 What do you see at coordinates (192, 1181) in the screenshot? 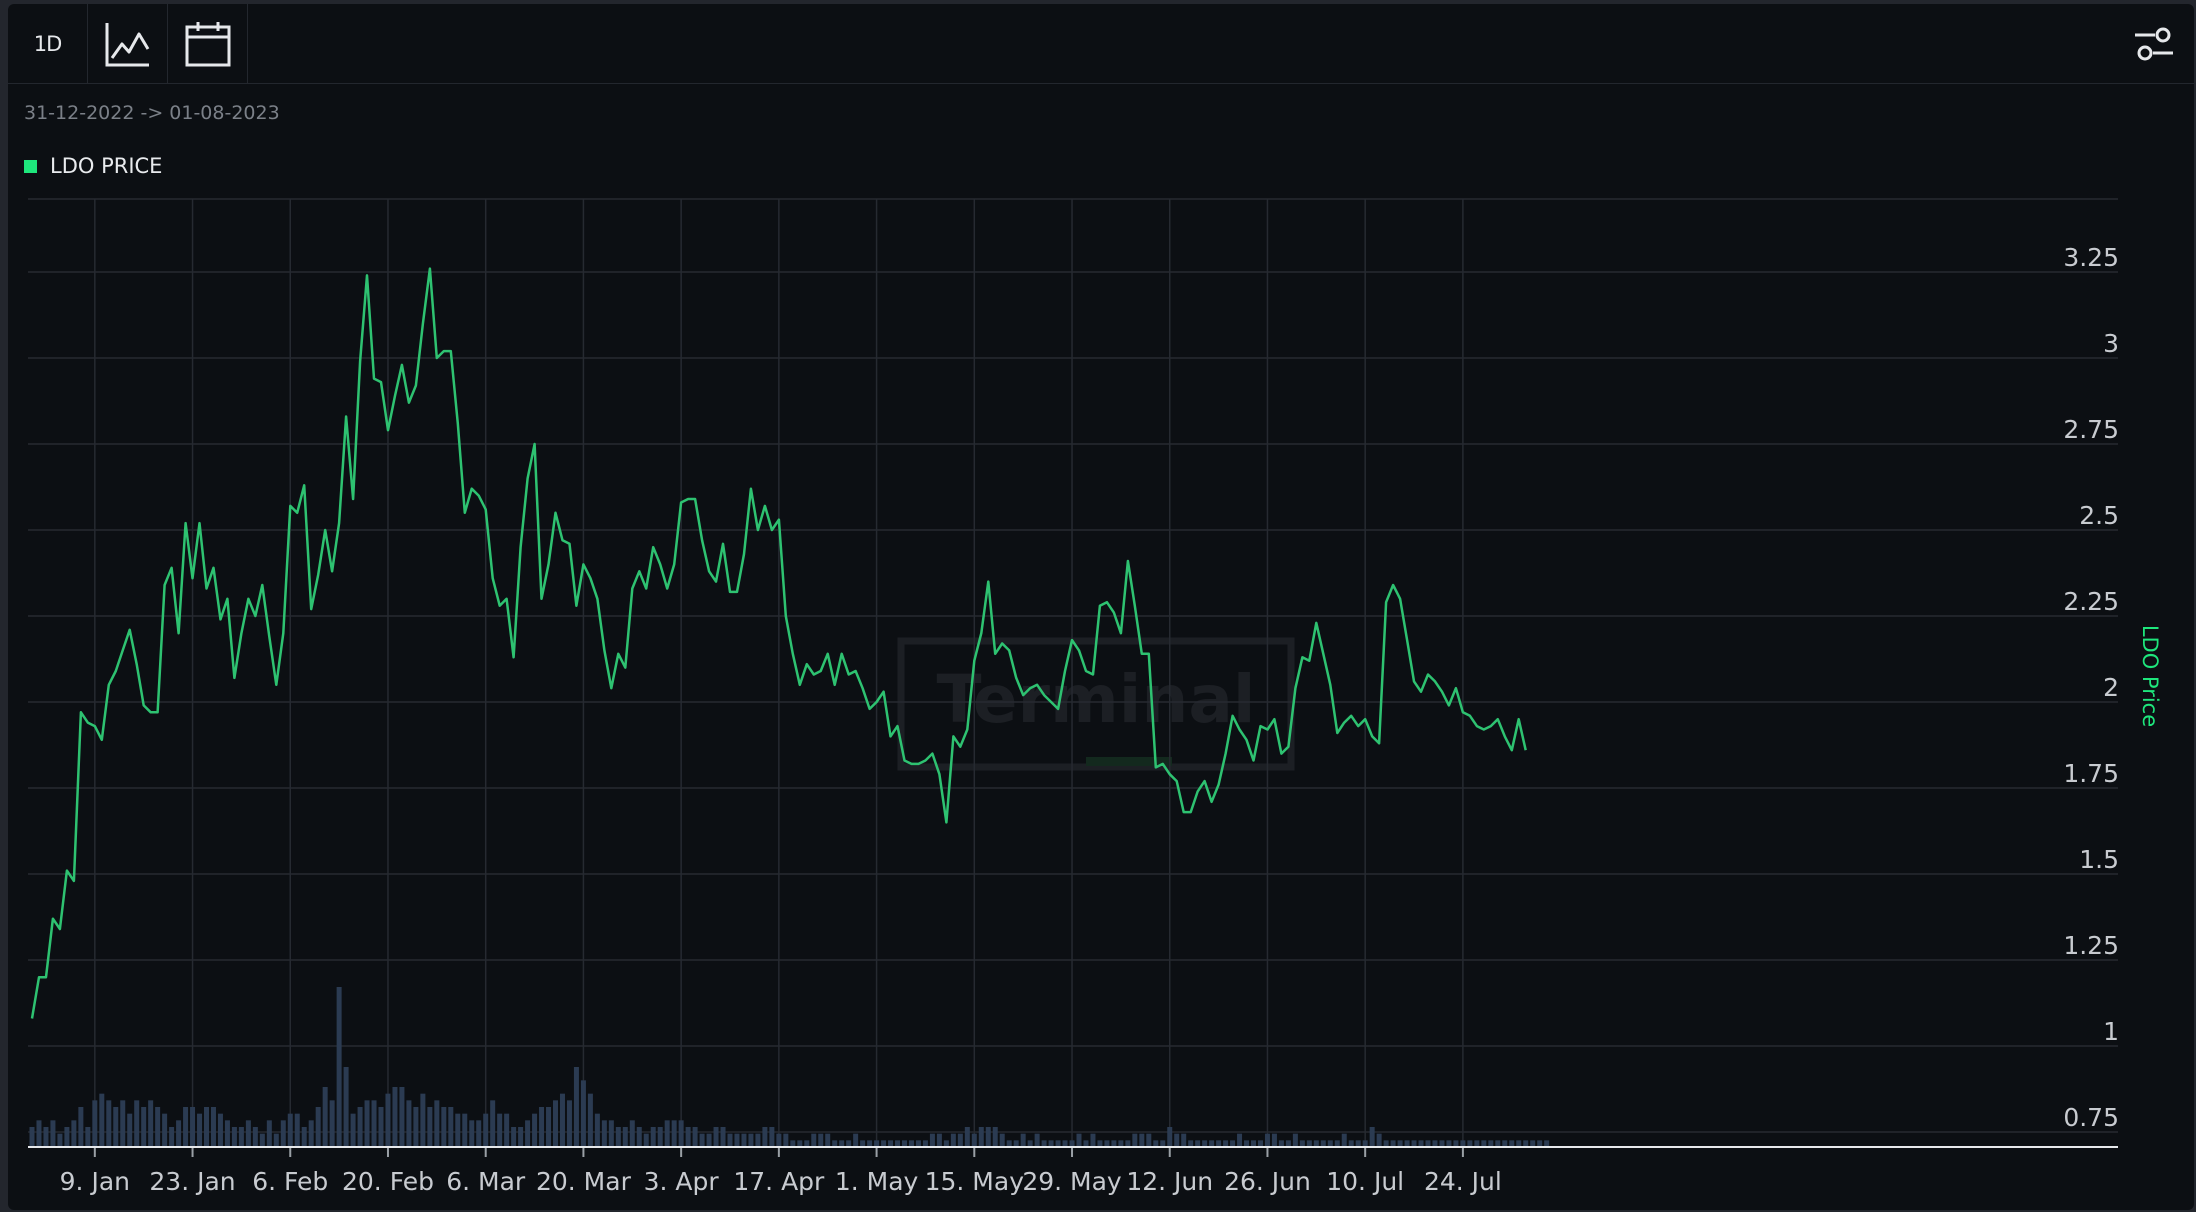
I see `x-tick-label: 23. Jan` at bounding box center [192, 1181].